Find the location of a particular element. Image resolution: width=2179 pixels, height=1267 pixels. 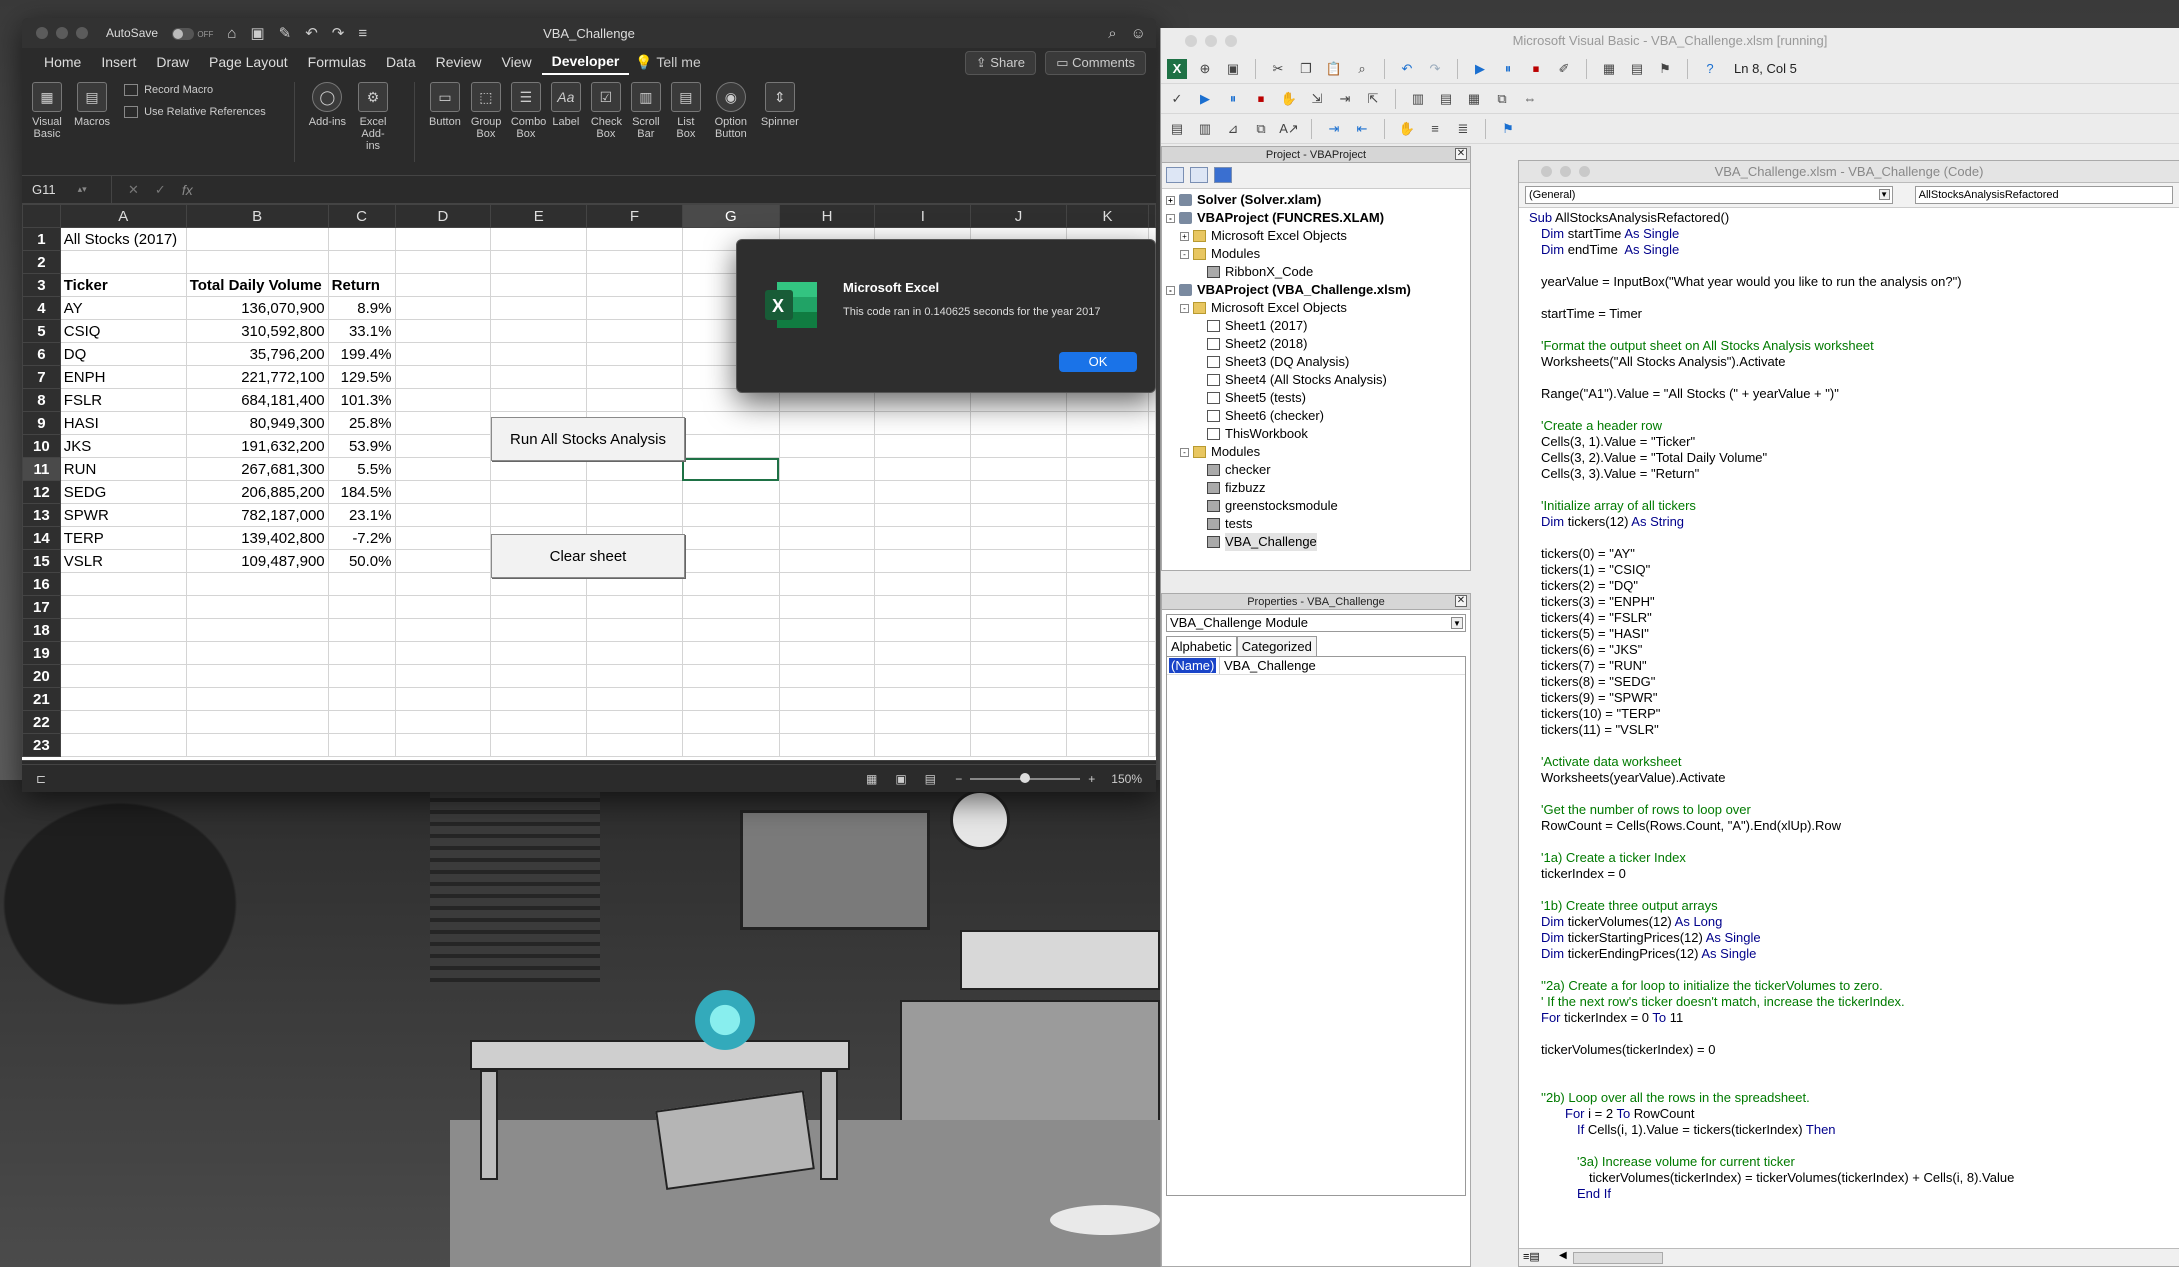

zoom-slider-knob is located at coordinates (1024, 777).